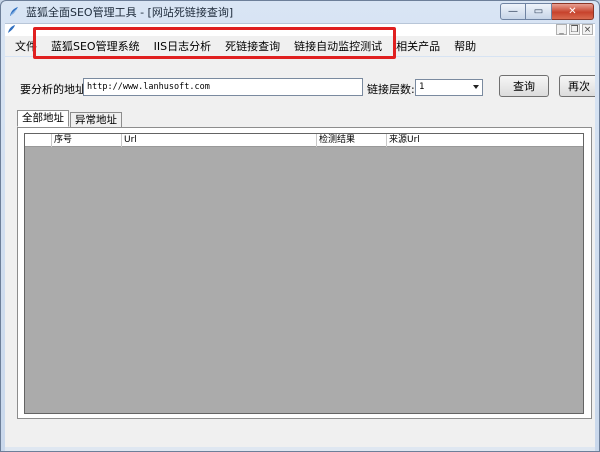 This screenshot has width=600, height=452. I want to click on tab-strip: 全部地址 异常地址, so click(69, 118).